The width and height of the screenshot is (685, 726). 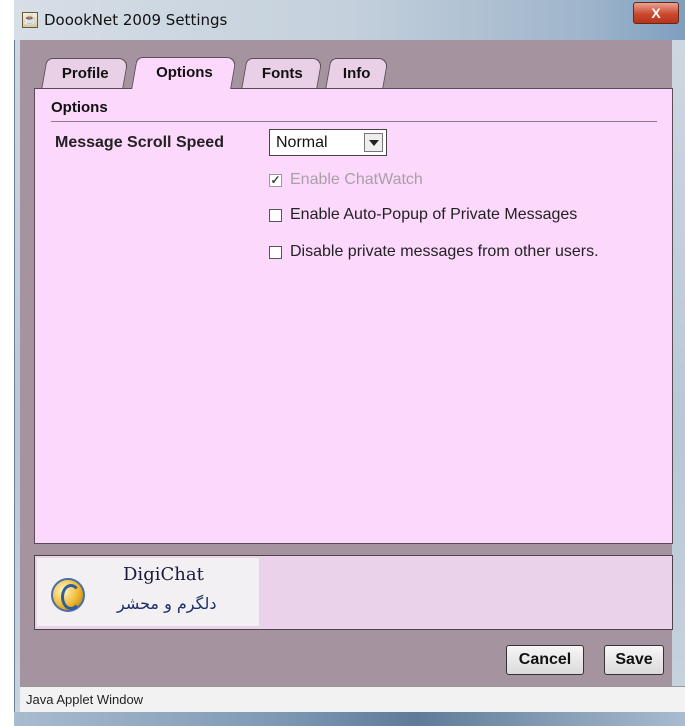 I want to click on logo-panel: DigiChat دلگرم و محشر, so click(x=353, y=592).